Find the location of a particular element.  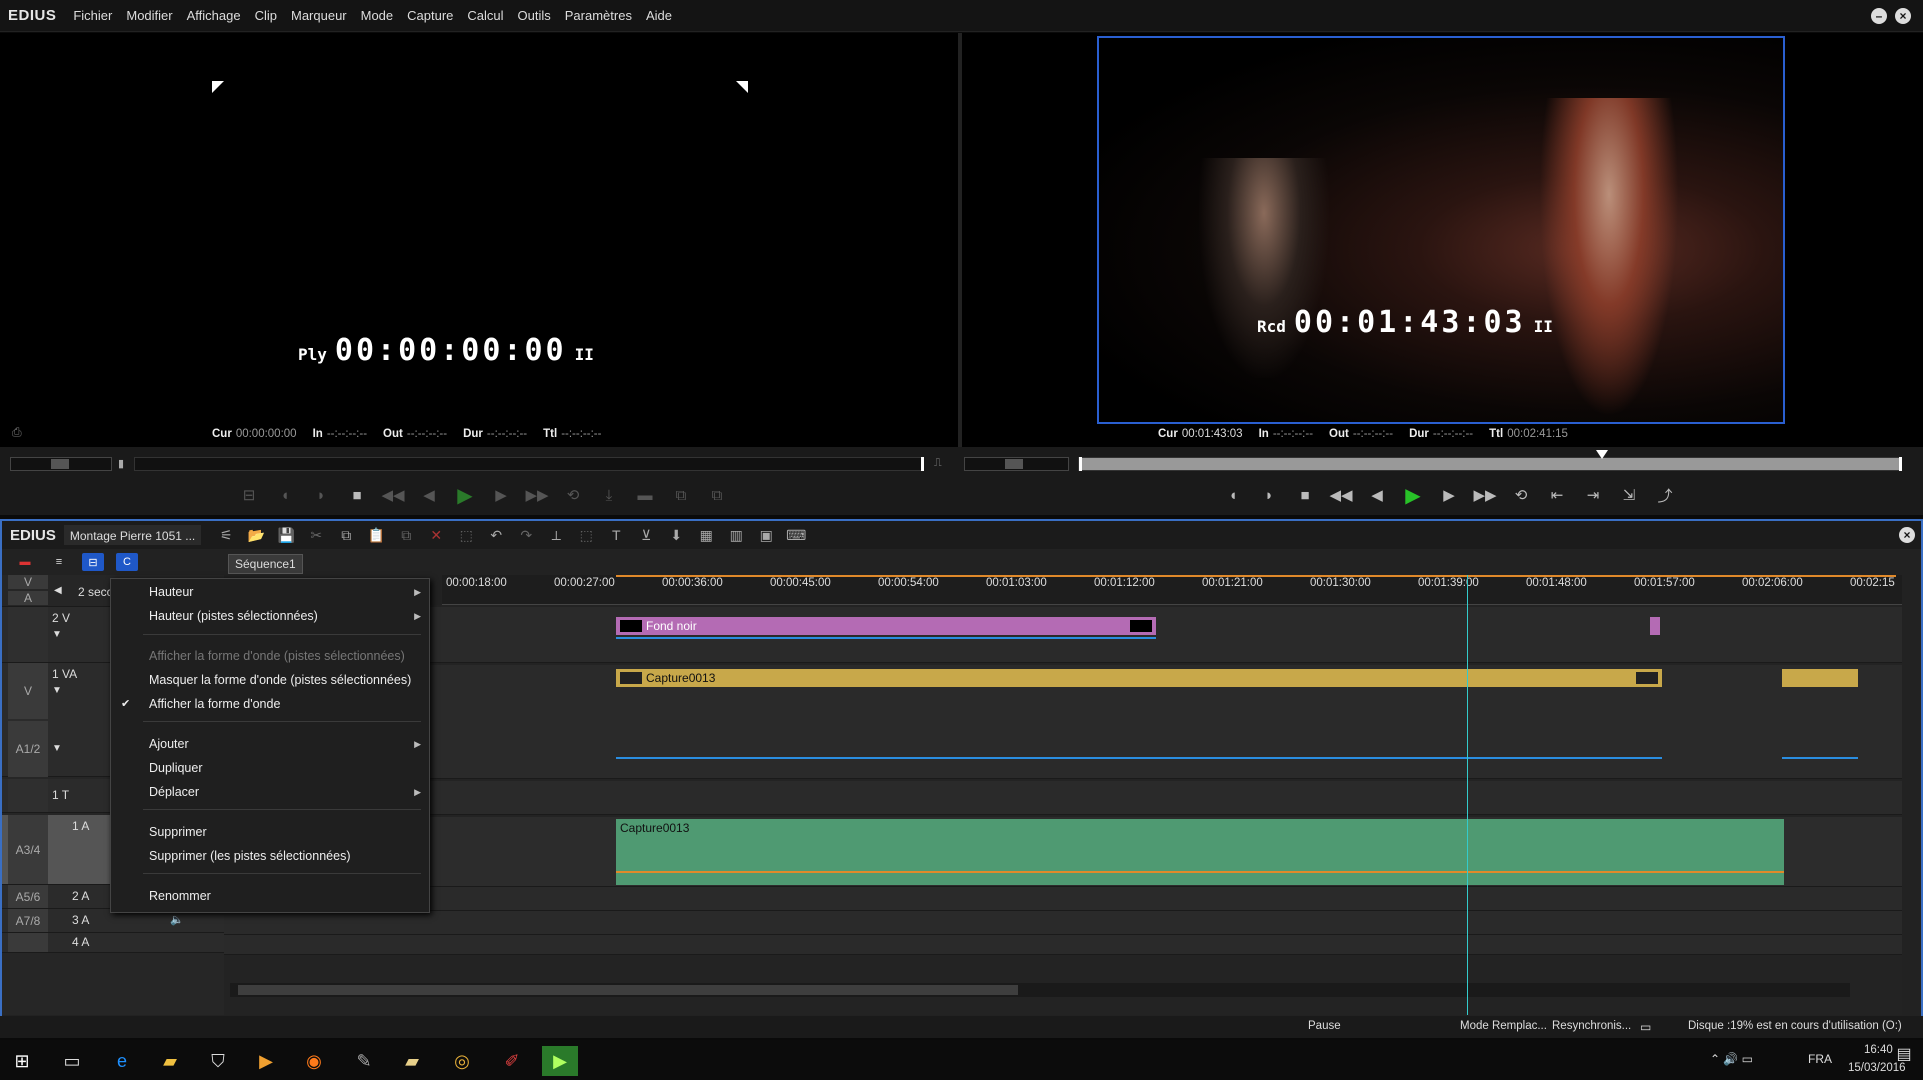

speaker-icon: 🔈 is located at coordinates (177, 919).